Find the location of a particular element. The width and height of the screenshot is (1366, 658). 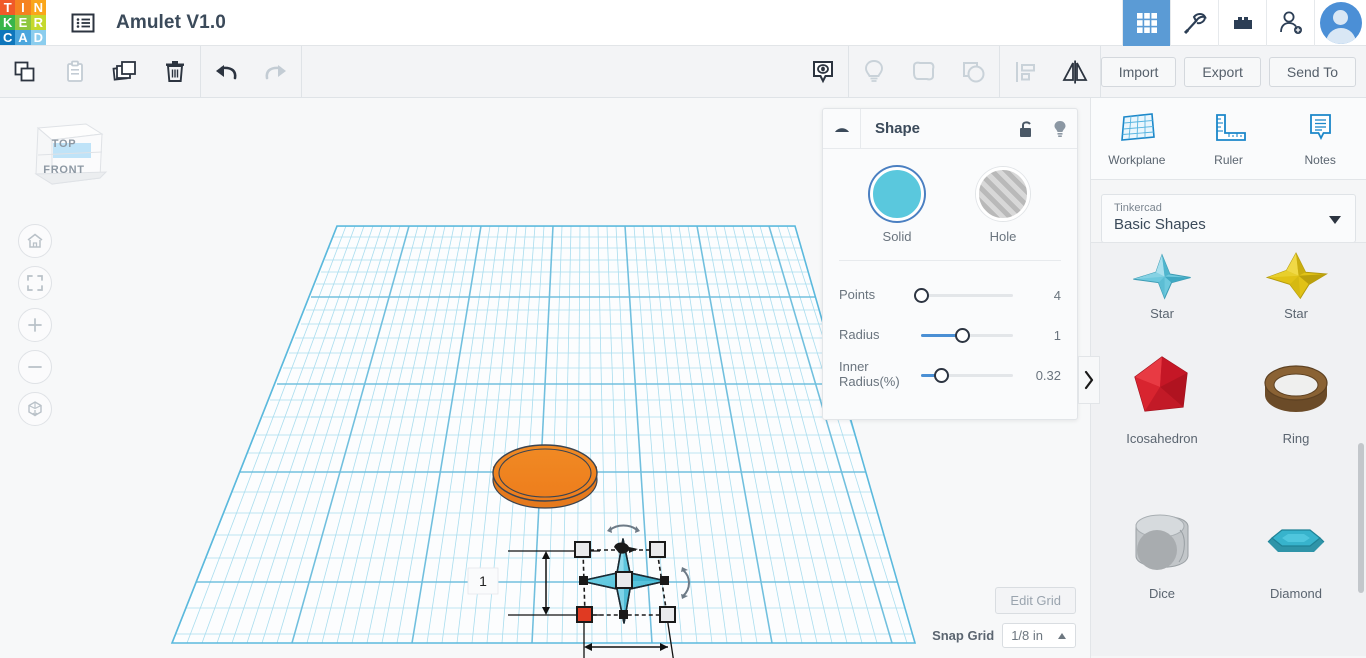

snap-grid-value: 1/8 in is located at coordinates (1027, 635).